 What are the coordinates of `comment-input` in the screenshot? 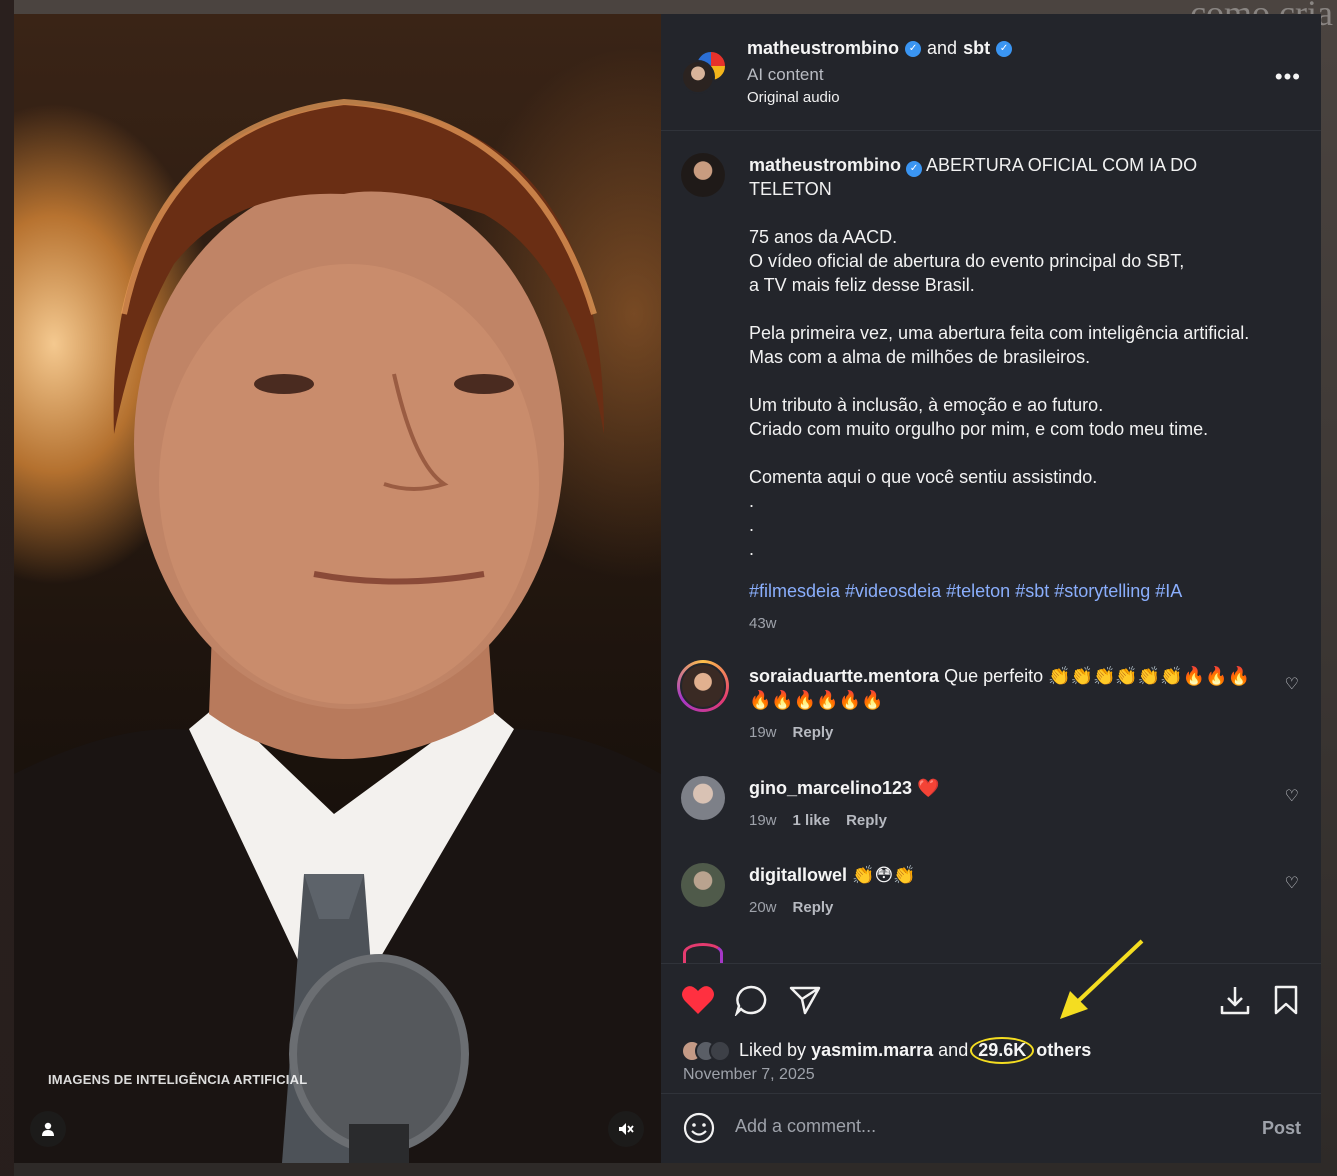 It's located at (985, 1126).